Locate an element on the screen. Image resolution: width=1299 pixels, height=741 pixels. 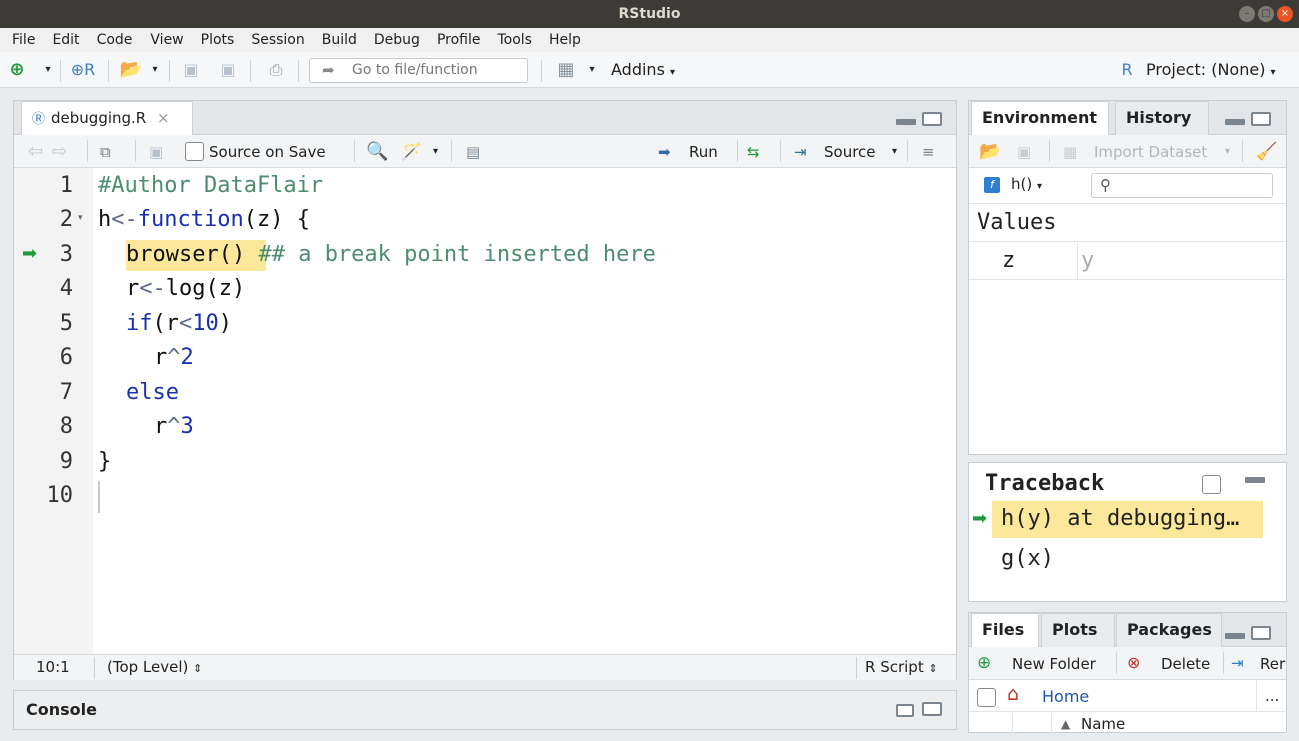
load-workspace-icon: 📂 is located at coordinates (990, 152).